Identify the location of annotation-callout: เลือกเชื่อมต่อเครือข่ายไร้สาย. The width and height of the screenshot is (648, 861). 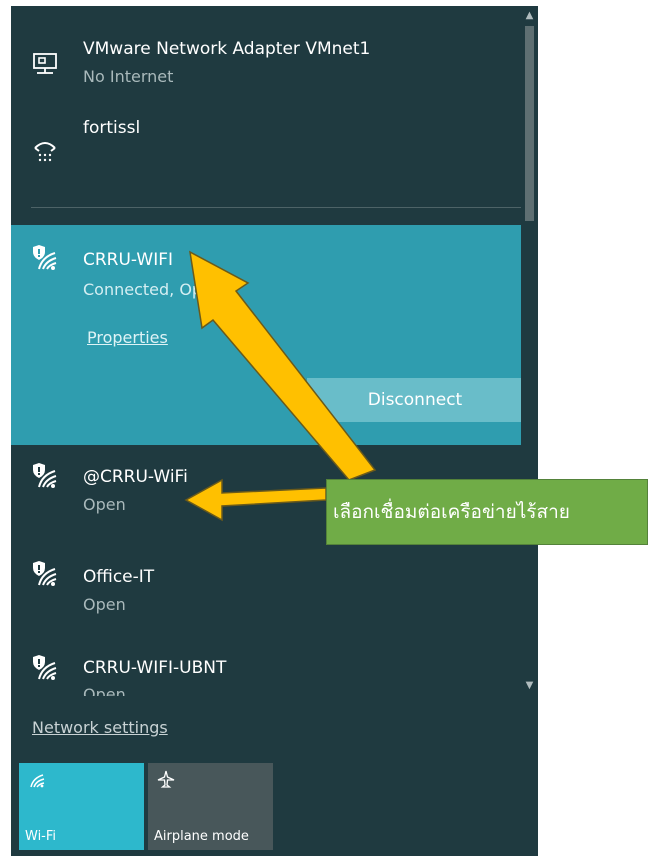
(487, 512).